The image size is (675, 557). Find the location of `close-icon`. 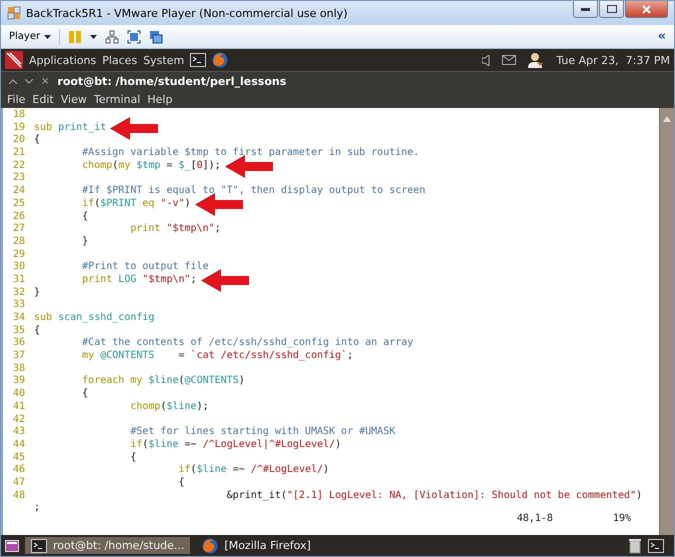

close-icon is located at coordinates (646, 9).